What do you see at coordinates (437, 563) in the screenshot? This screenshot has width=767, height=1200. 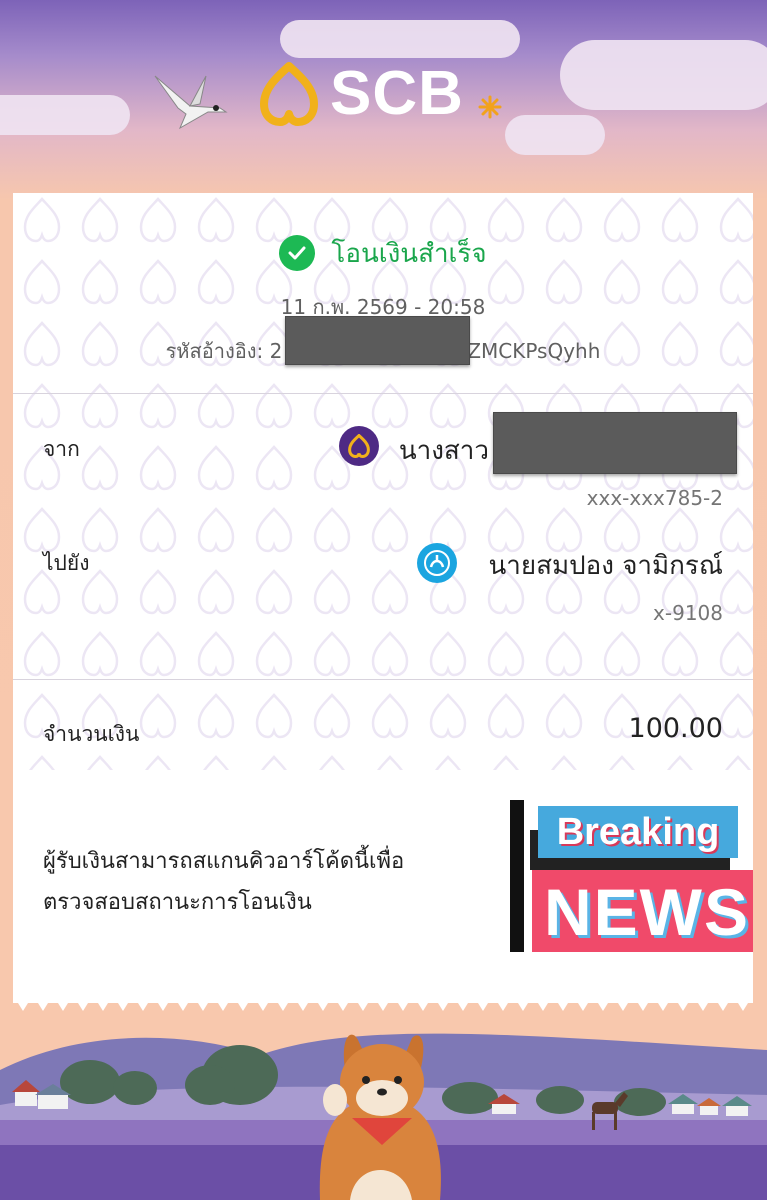 I see `krungthai-bank-icon` at bounding box center [437, 563].